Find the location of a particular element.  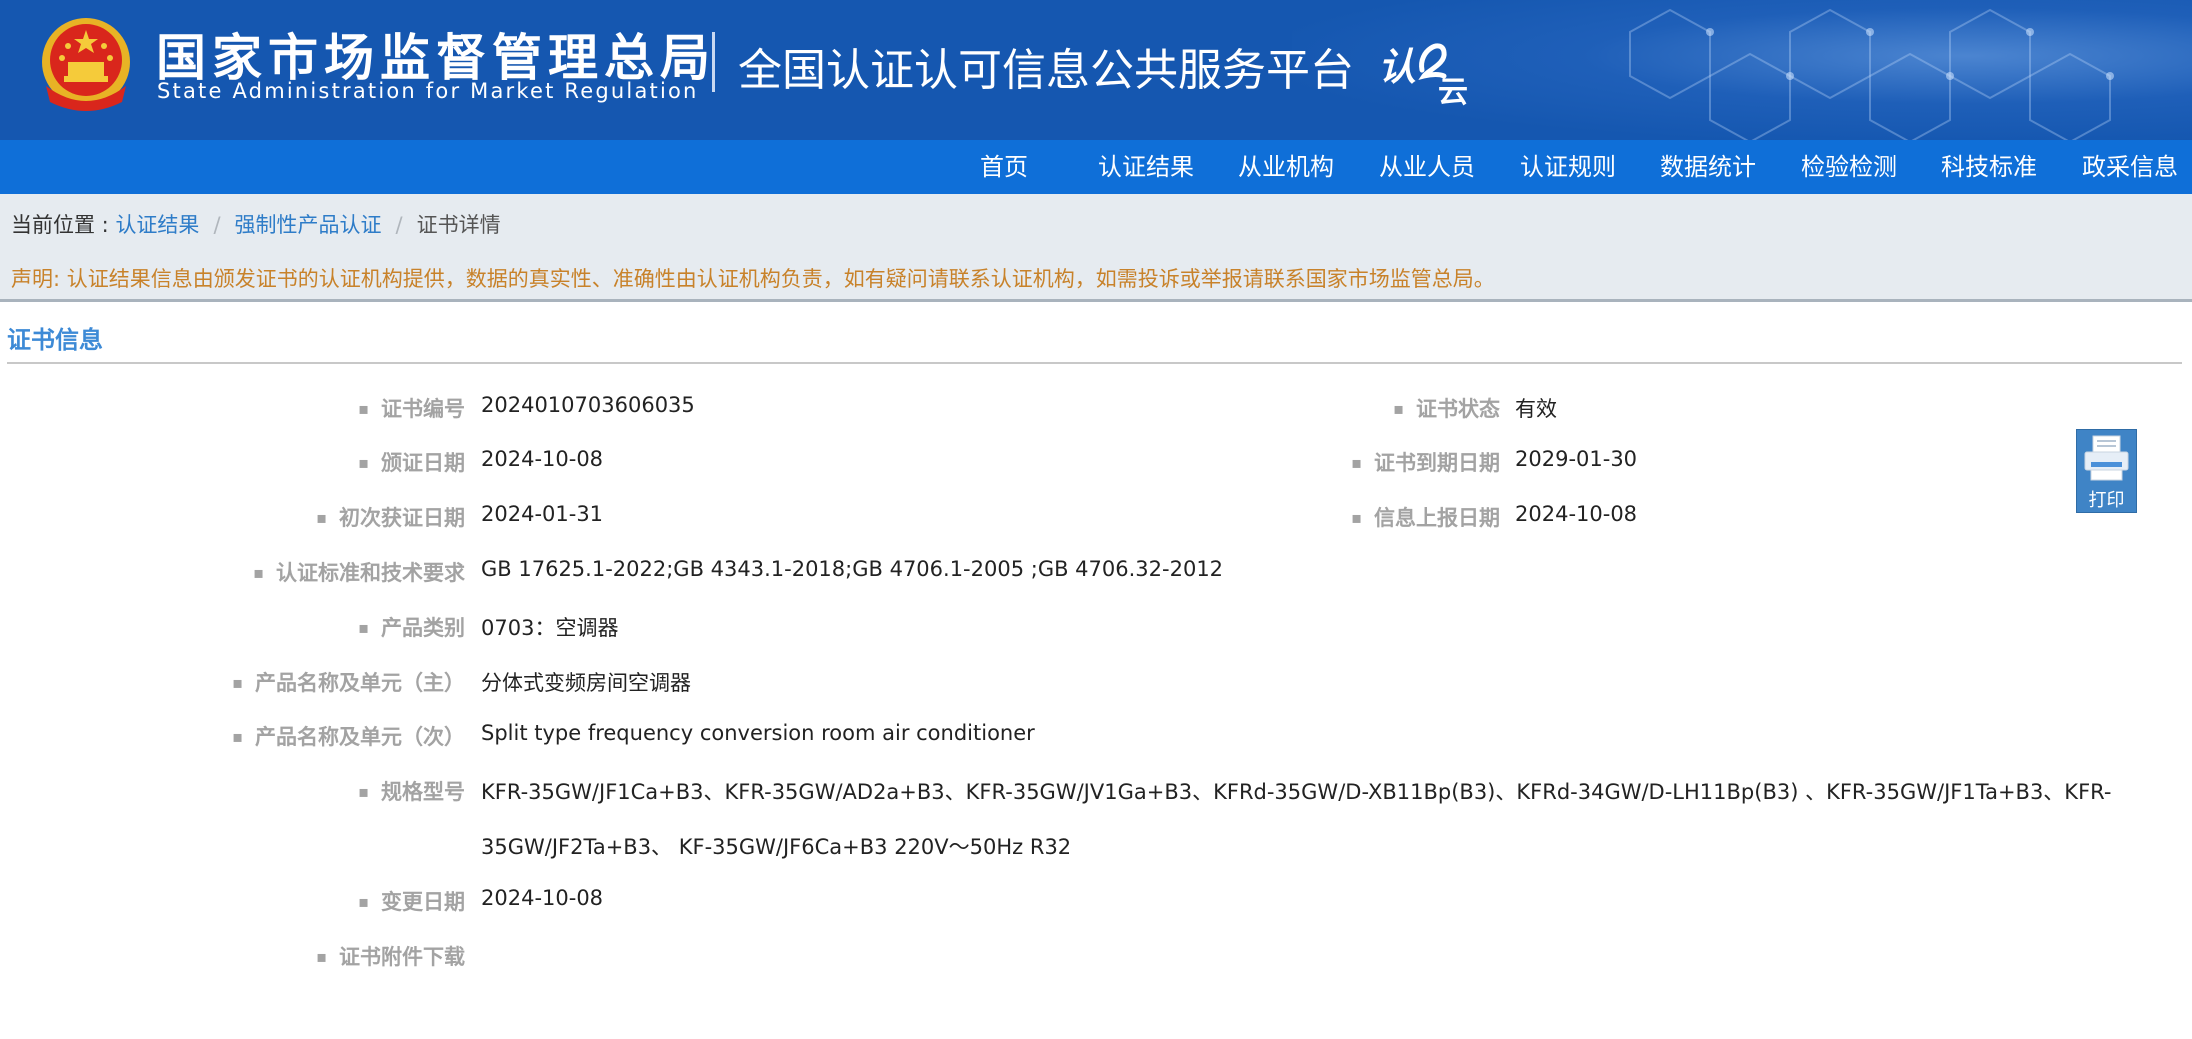

section-title: 证书信息 is located at coordinates (55, 340).